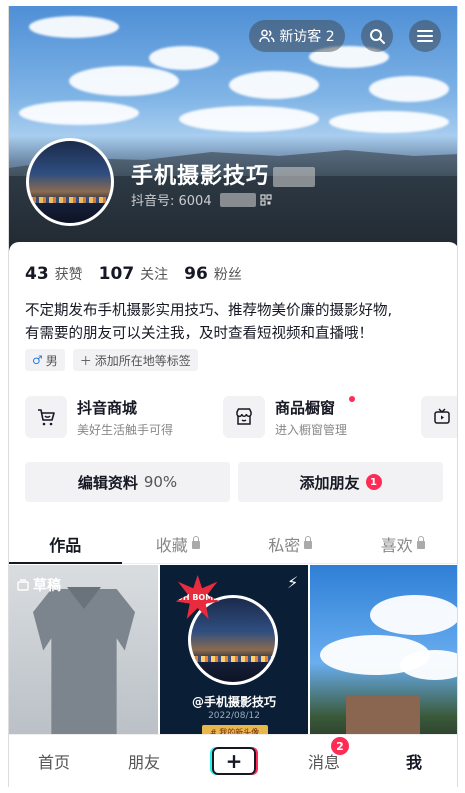 The image size is (465, 793). What do you see at coordinates (234, 702) in the screenshot?
I see `video-handle: @手机摄影技巧` at bounding box center [234, 702].